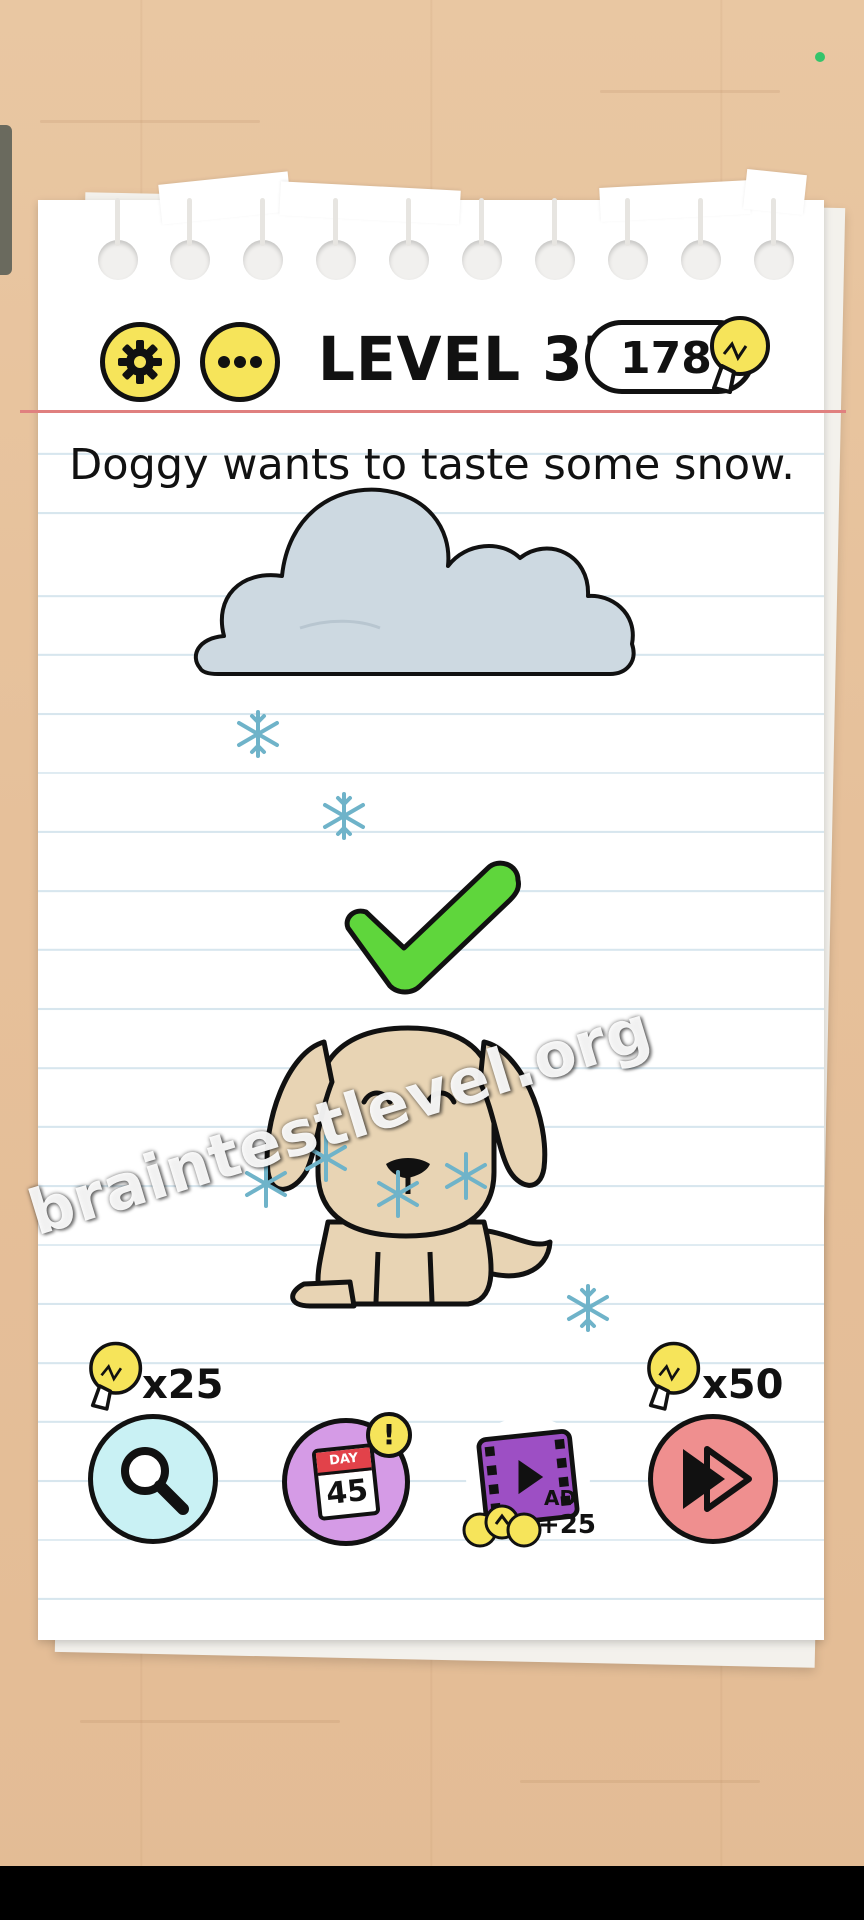 The height and width of the screenshot is (1920, 864). What do you see at coordinates (820, 57) in the screenshot?
I see `status-indicator-dot` at bounding box center [820, 57].